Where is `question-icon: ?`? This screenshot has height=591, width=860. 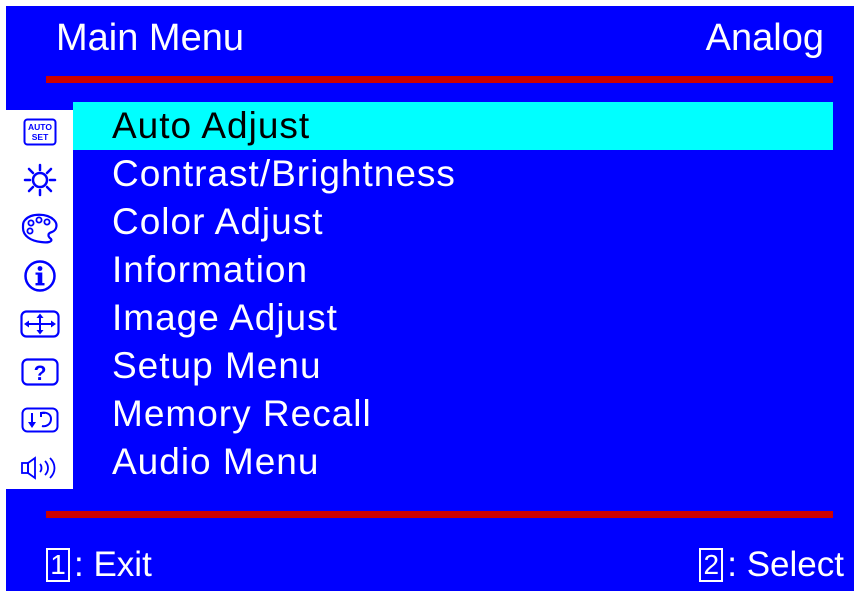 question-icon: ? is located at coordinates (39, 372).